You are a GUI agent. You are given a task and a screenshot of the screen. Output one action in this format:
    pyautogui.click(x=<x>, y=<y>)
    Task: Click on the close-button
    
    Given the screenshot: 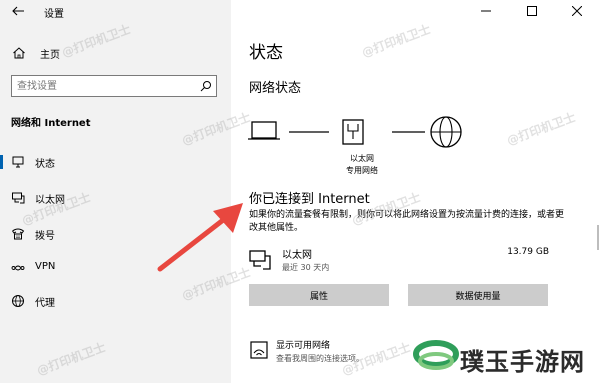 What is the action you would take?
    pyautogui.click(x=577, y=11)
    